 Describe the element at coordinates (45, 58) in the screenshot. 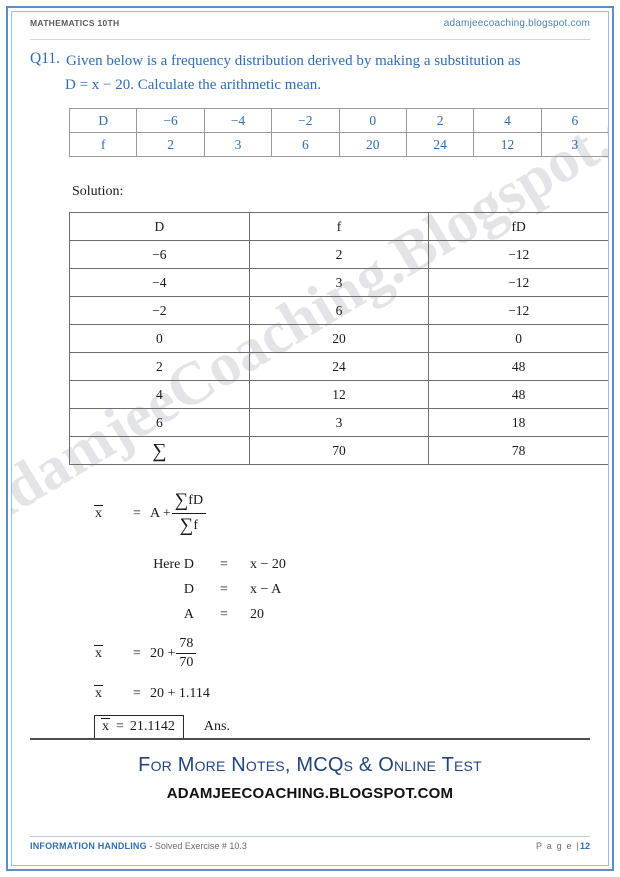

I see `question-number: Q11.` at that location.